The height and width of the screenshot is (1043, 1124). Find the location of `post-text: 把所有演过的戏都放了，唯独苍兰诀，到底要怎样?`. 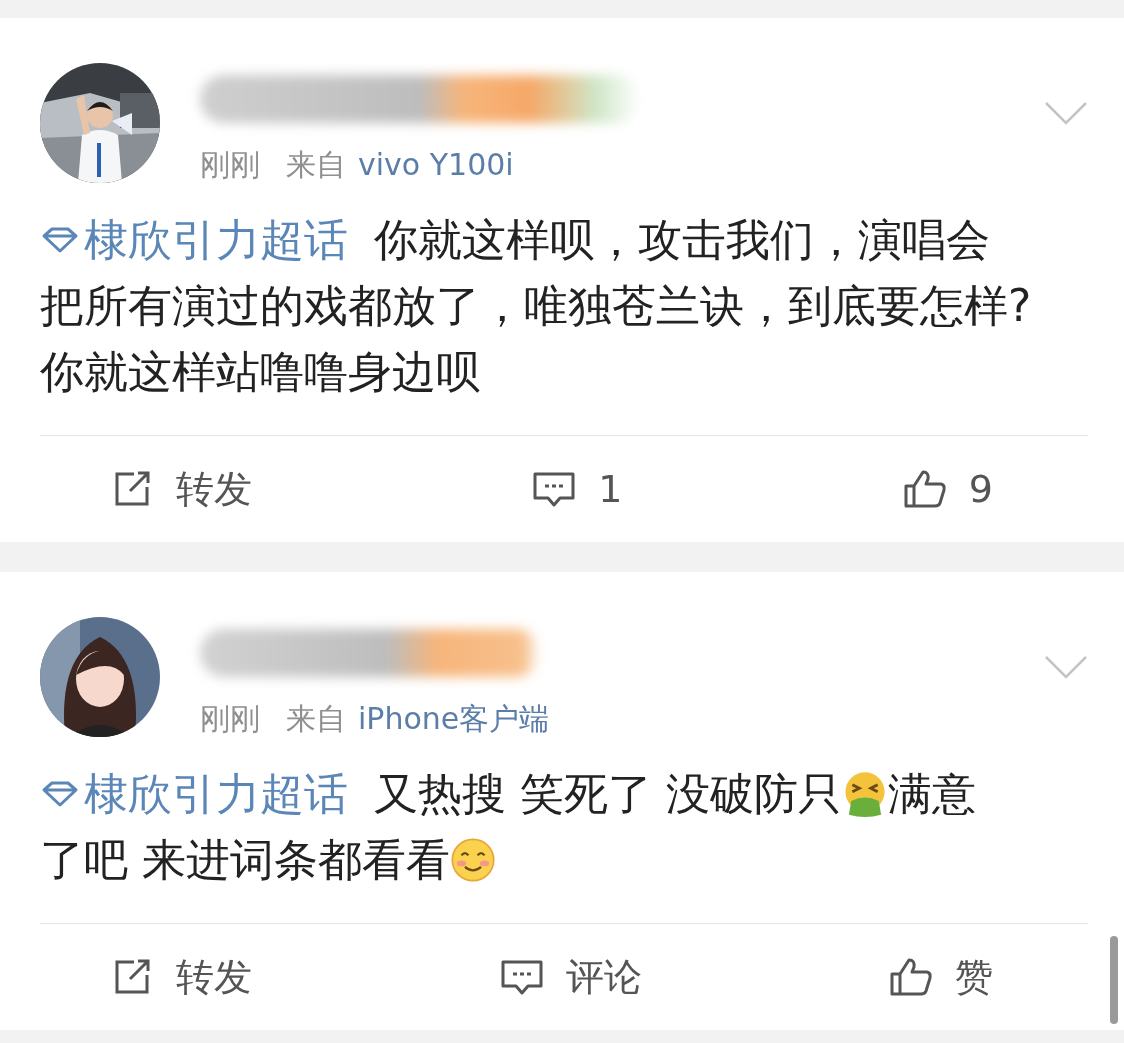

post-text: 把所有演过的戏都放了，唯独苍兰诀，到底要怎样? is located at coordinates (536, 306).